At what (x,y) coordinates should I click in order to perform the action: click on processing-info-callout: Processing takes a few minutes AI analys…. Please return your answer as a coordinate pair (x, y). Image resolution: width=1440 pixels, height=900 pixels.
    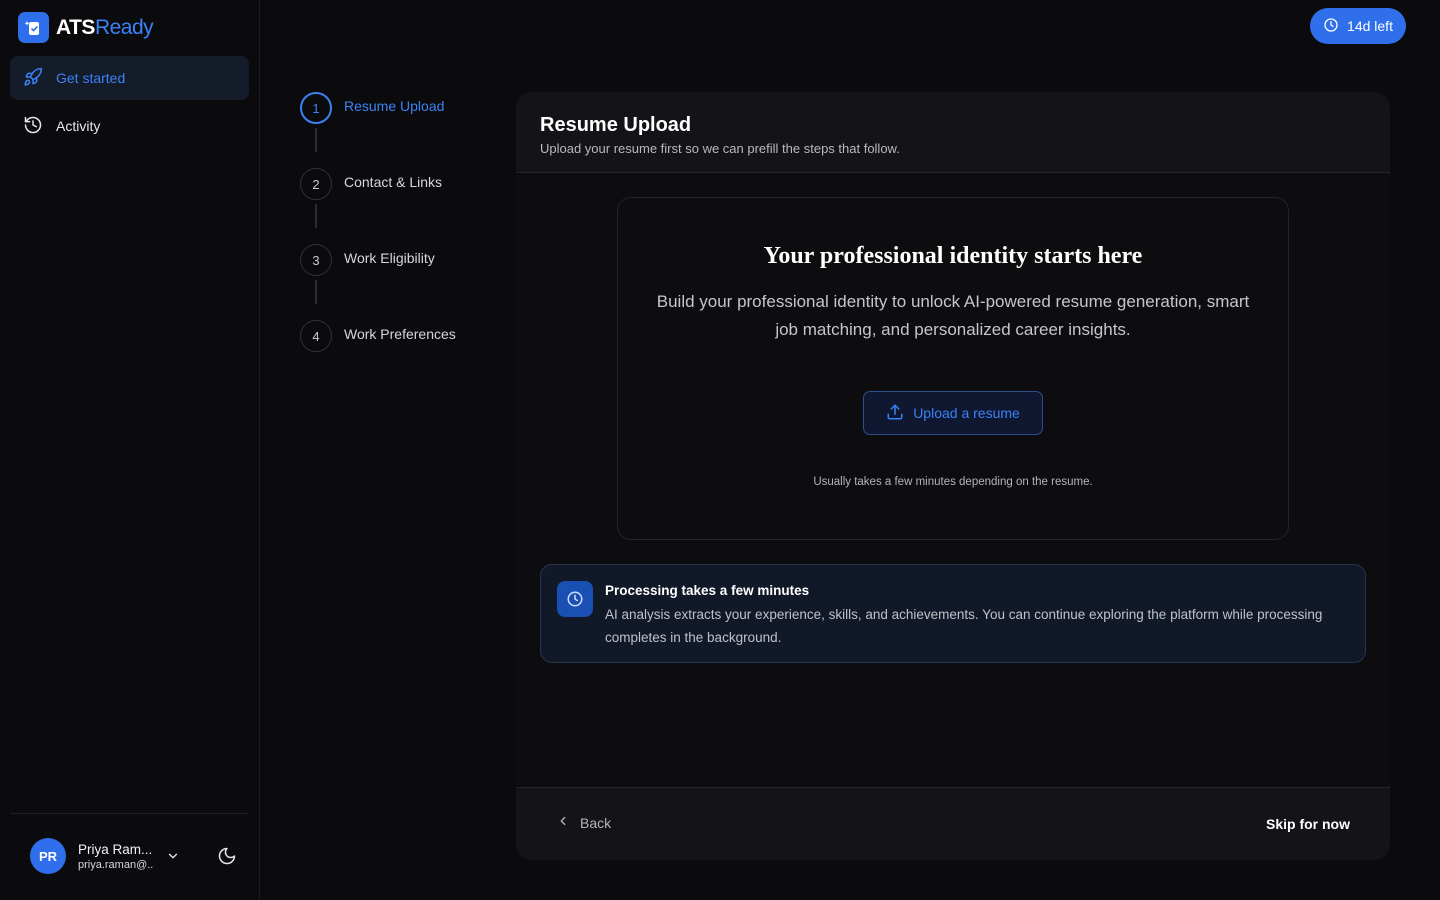
    Looking at the image, I should click on (953, 613).